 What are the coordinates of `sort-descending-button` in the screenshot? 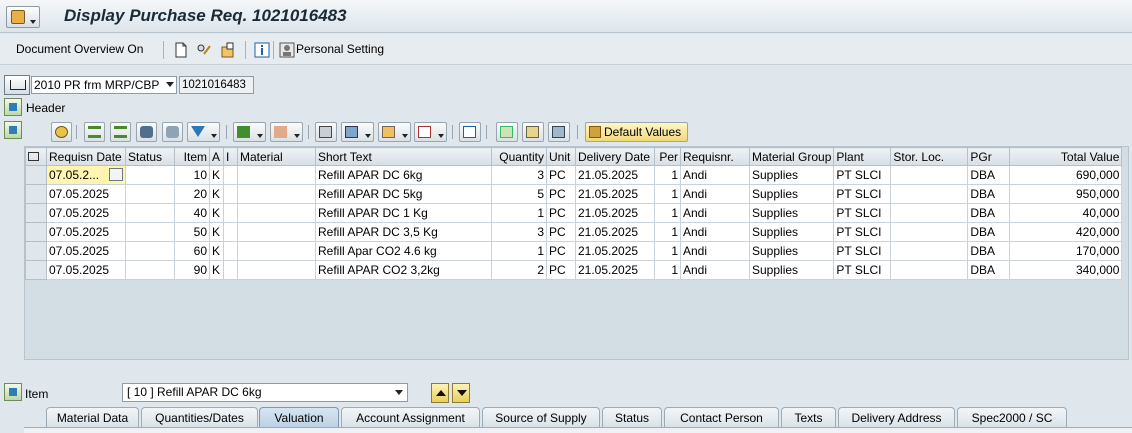 It's located at (120, 132).